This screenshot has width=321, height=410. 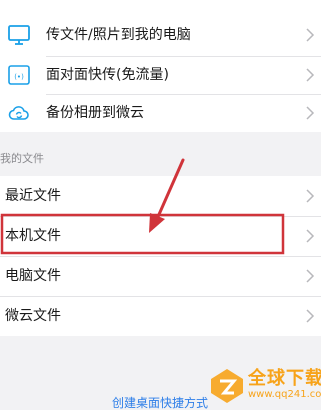 What do you see at coordinates (22, 158) in the screenshot?
I see `section-title-my-files: 我的文件` at bounding box center [22, 158].